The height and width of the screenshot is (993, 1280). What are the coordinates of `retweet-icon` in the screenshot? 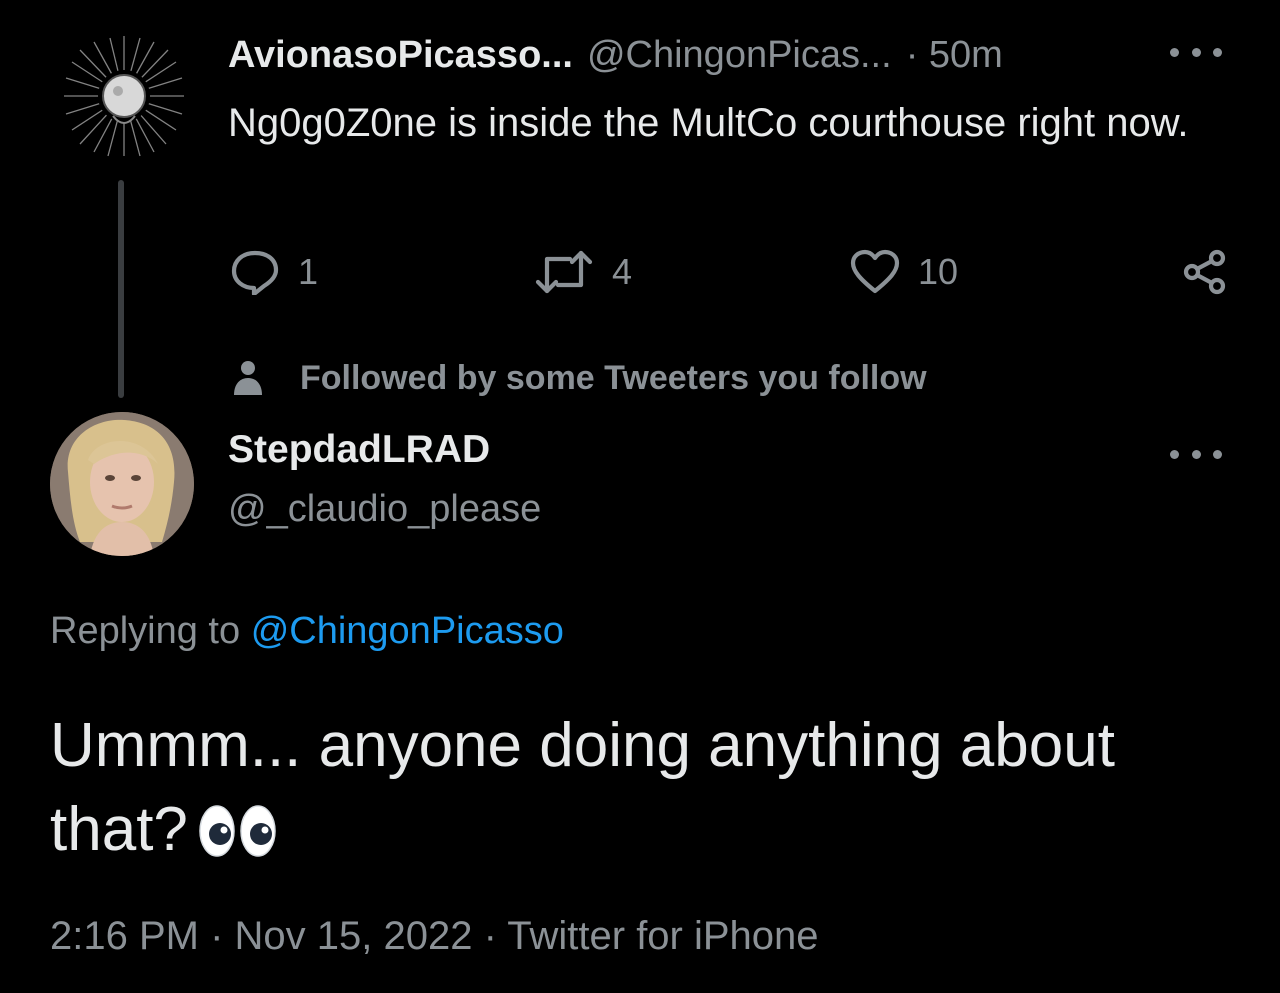 It's located at (564, 272).